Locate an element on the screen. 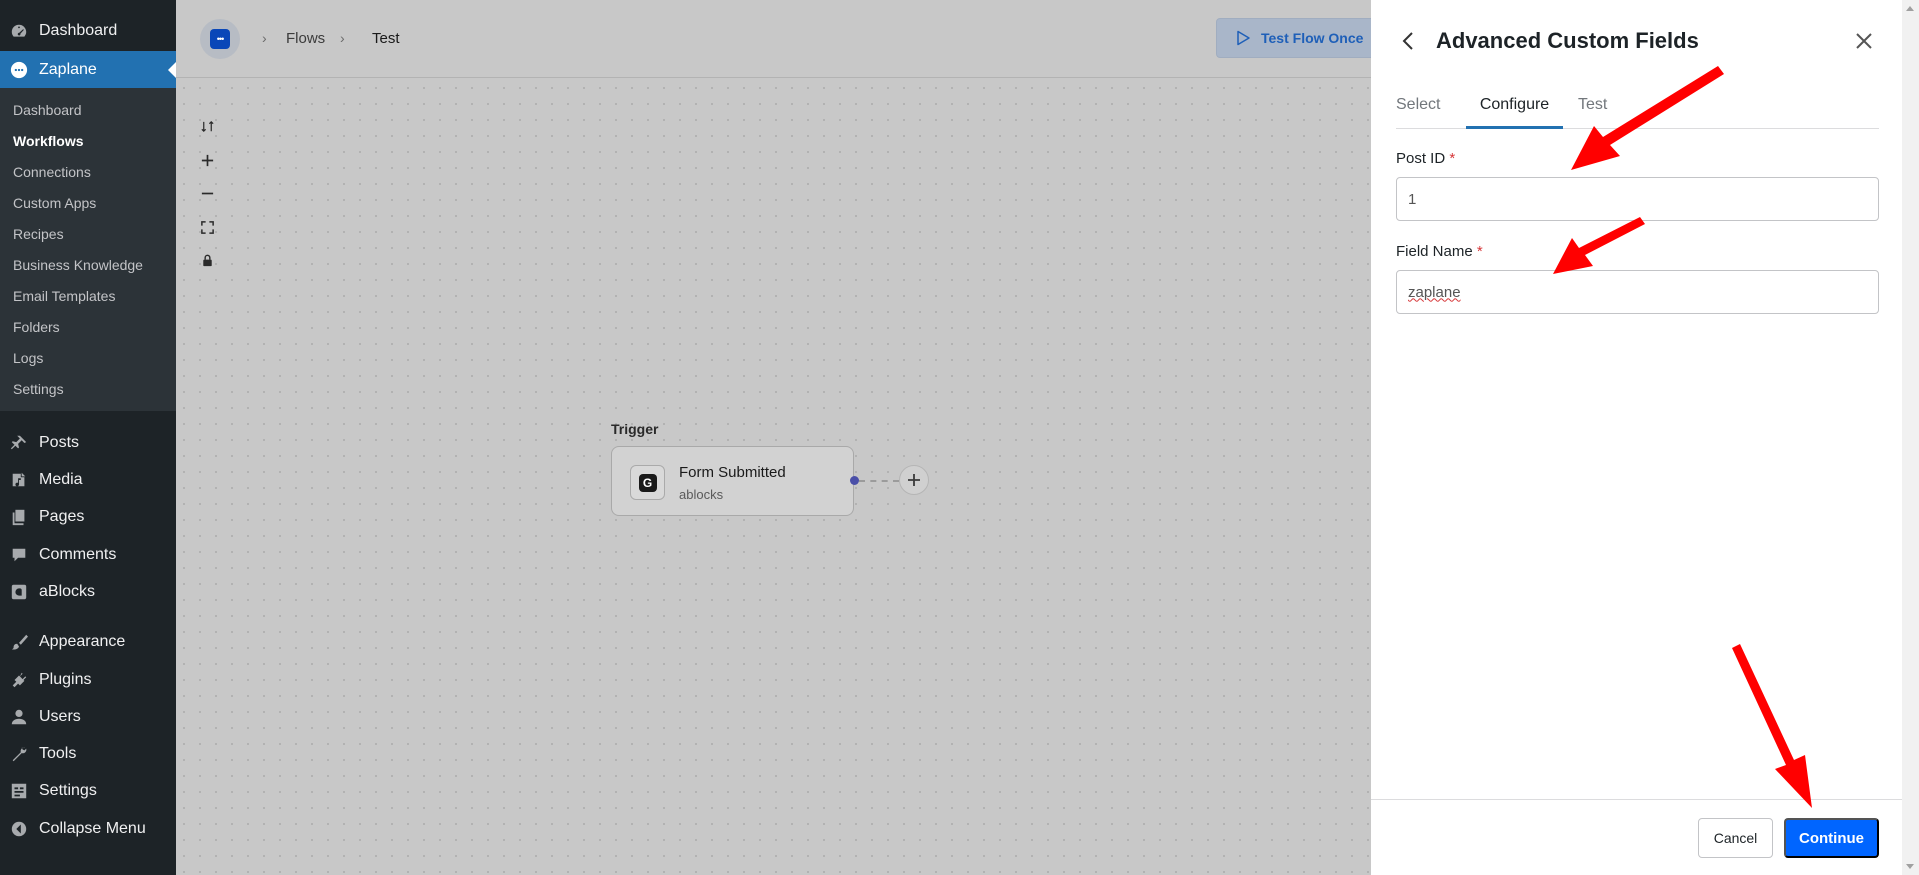  field-label-text: Field Name is located at coordinates (1434, 251).